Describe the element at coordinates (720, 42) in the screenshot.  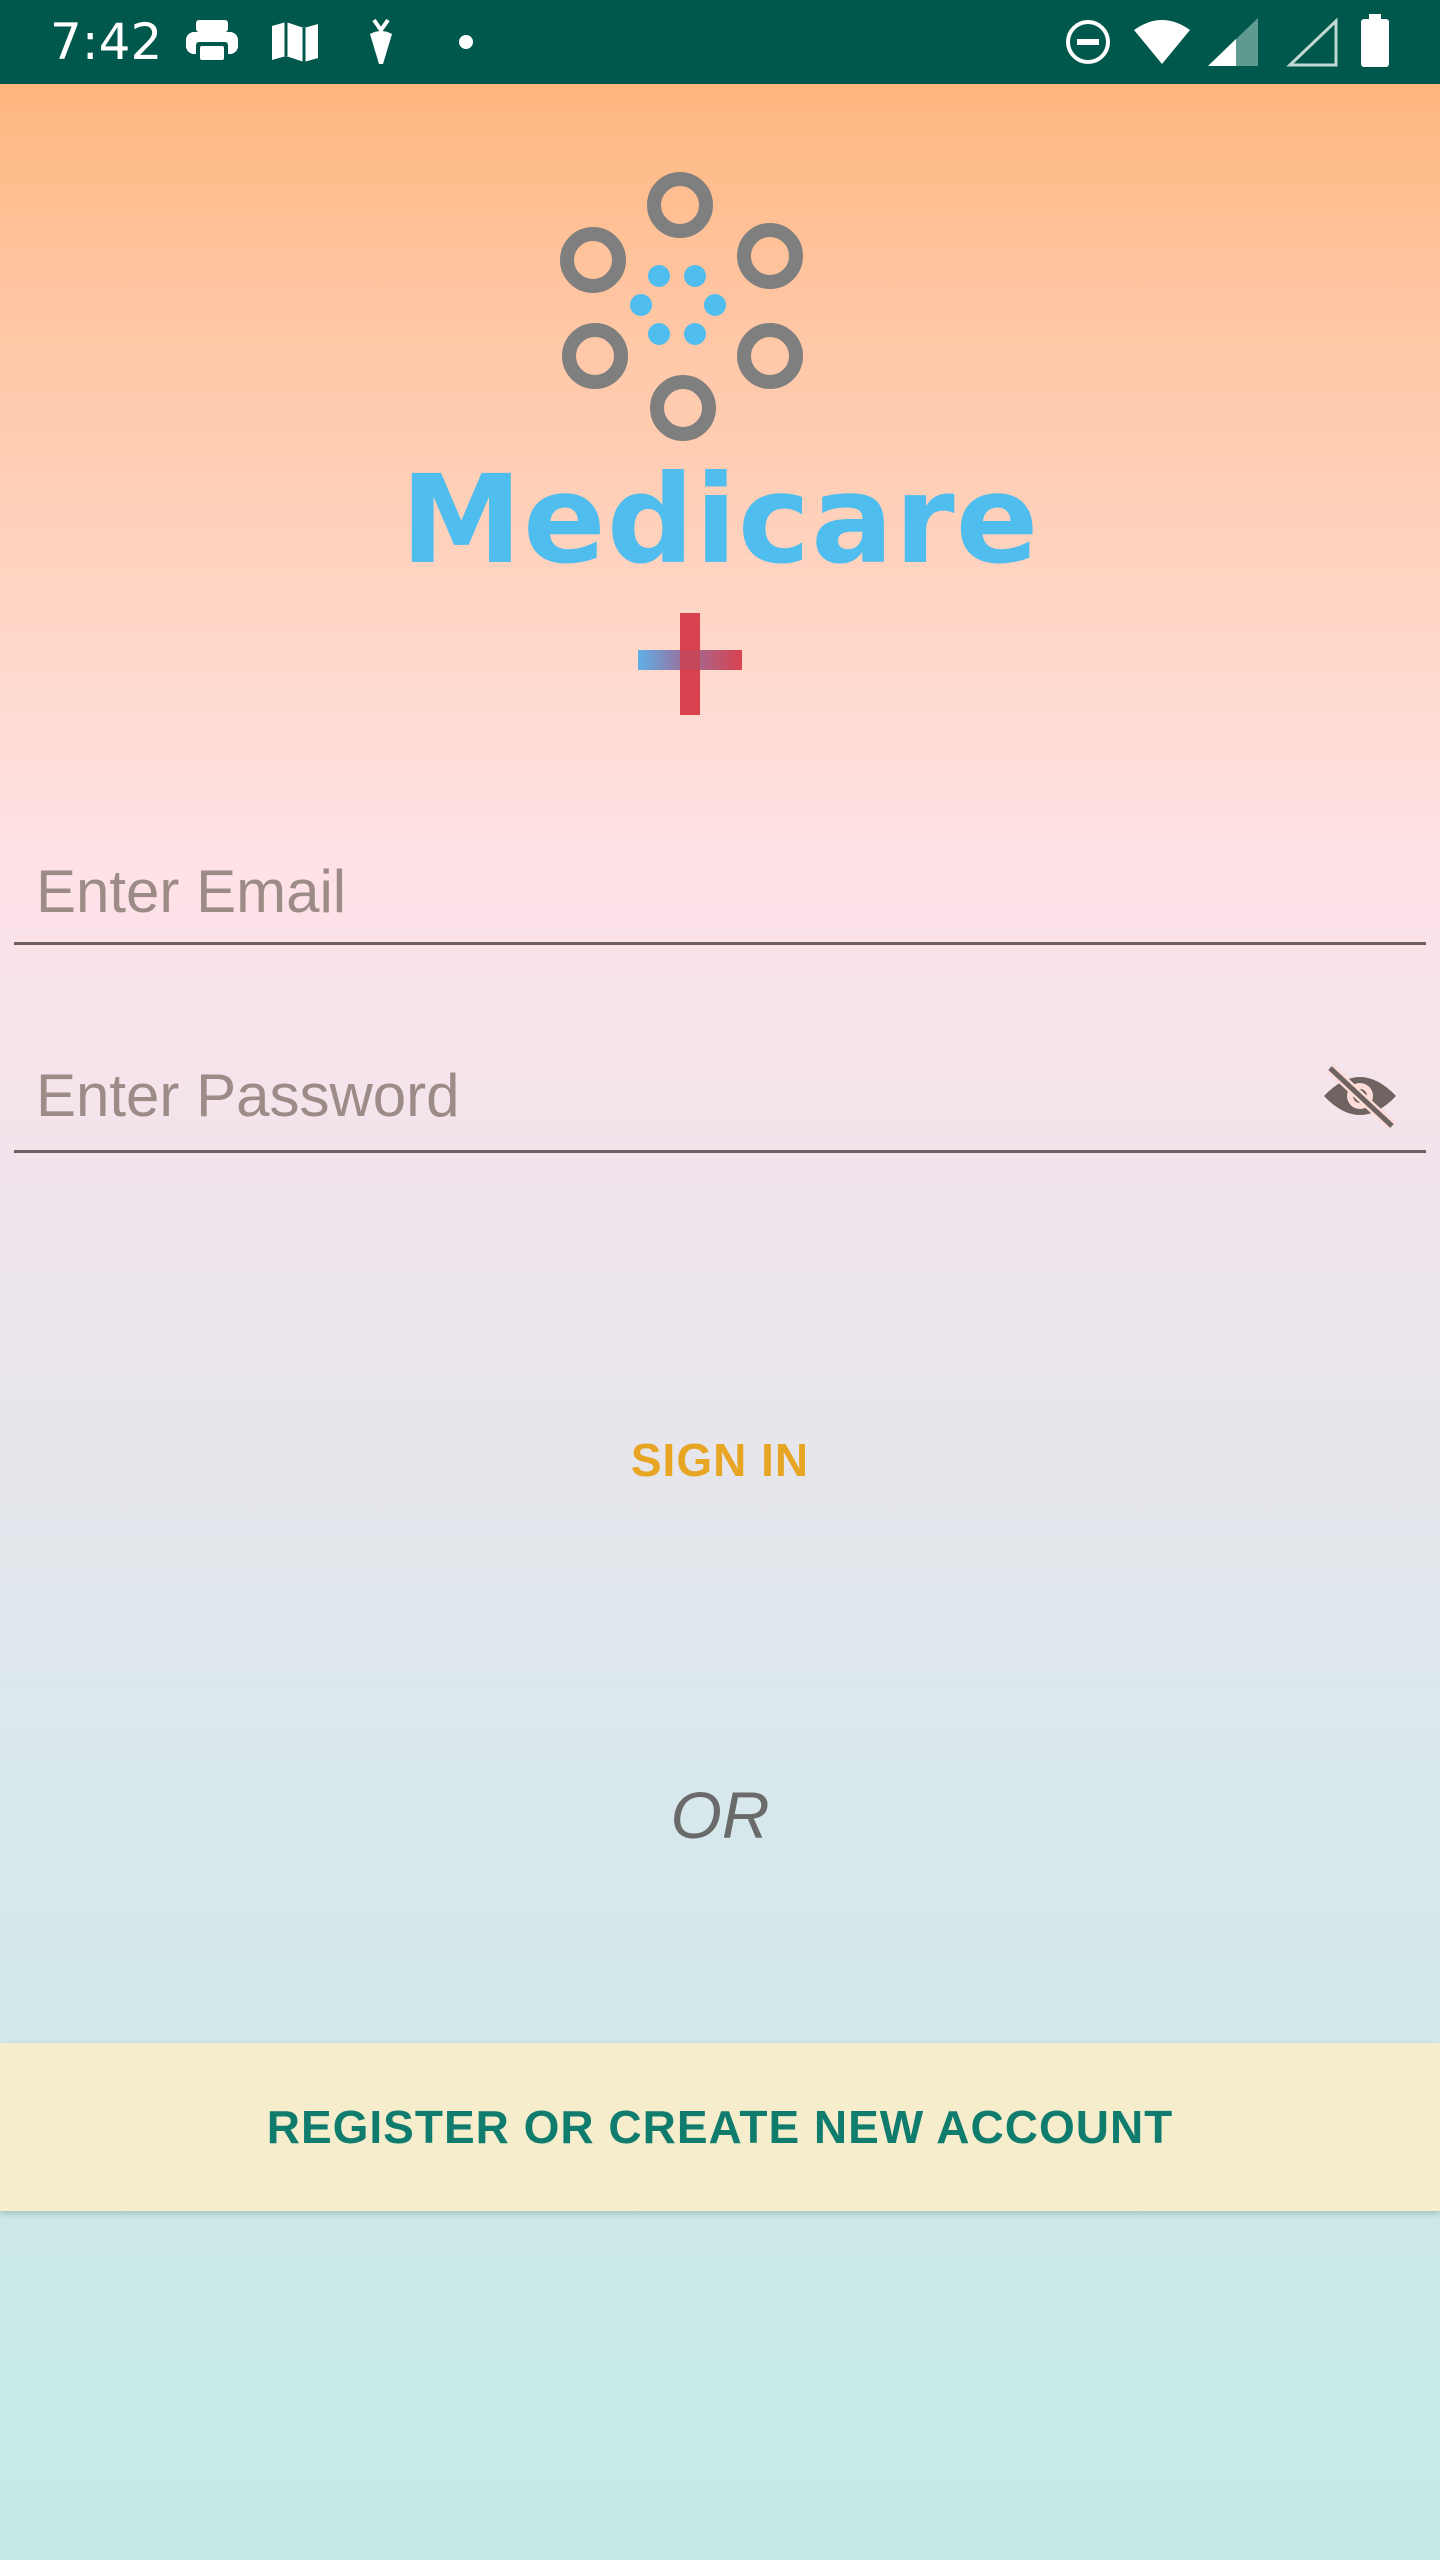
I see `status-bar: 7:42` at that location.